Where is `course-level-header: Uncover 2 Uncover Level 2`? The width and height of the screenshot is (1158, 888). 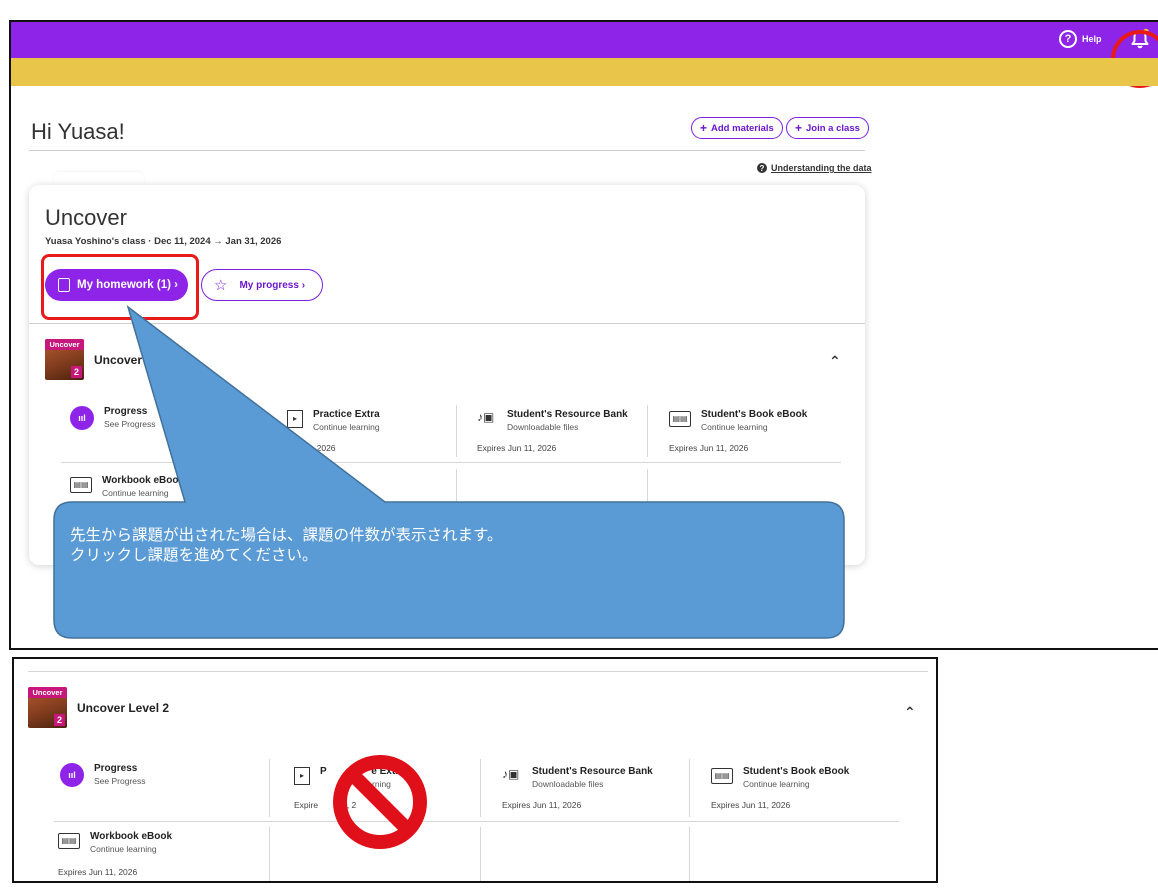
course-level-header: Uncover 2 Uncover Level 2 is located at coordinates (98, 707).